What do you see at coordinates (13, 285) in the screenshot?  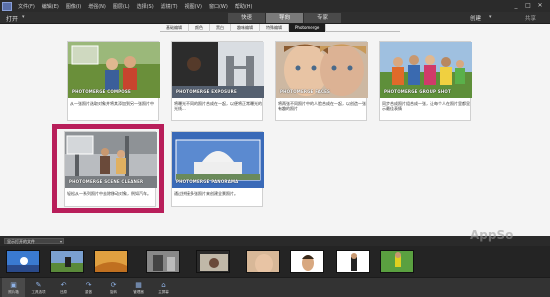 I see `photo-bin-icon: ▣` at bounding box center [13, 285].